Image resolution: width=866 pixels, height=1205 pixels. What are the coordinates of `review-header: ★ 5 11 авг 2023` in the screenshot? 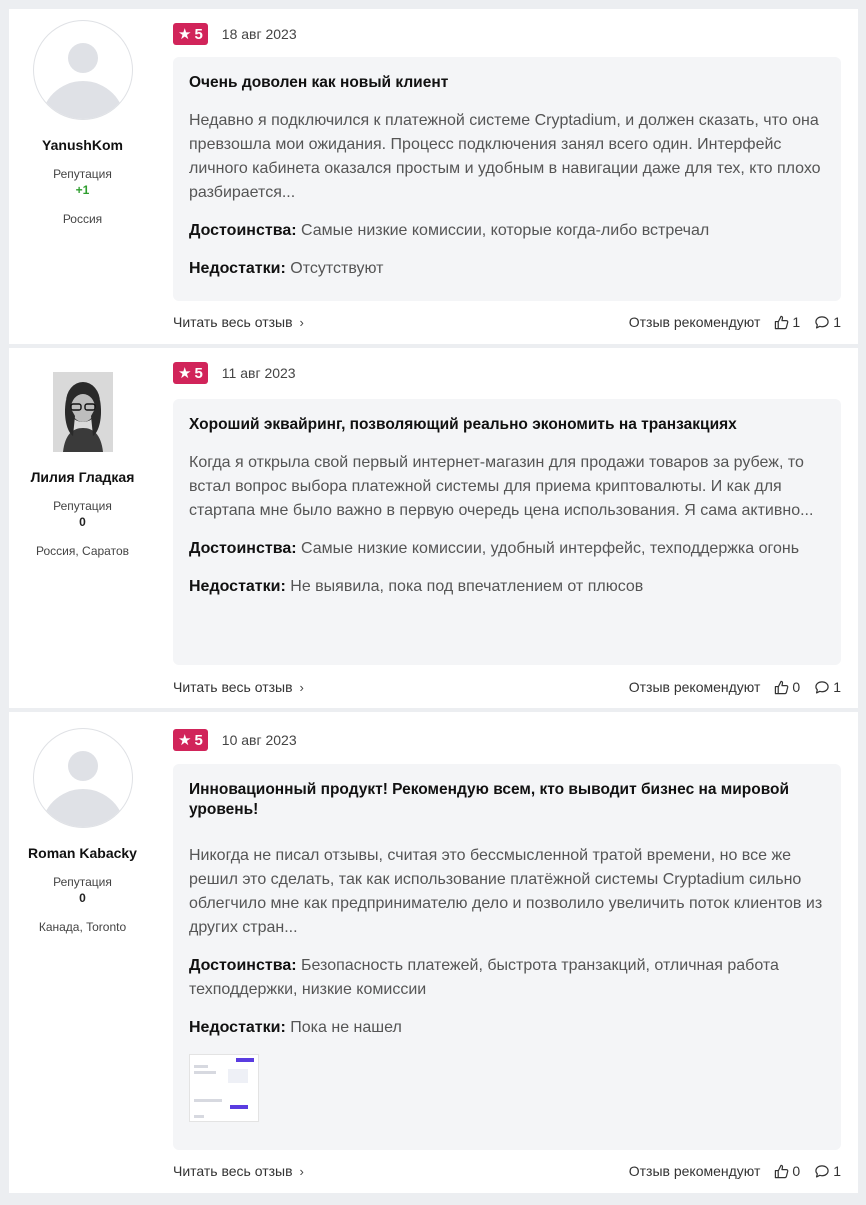 It's located at (234, 373).